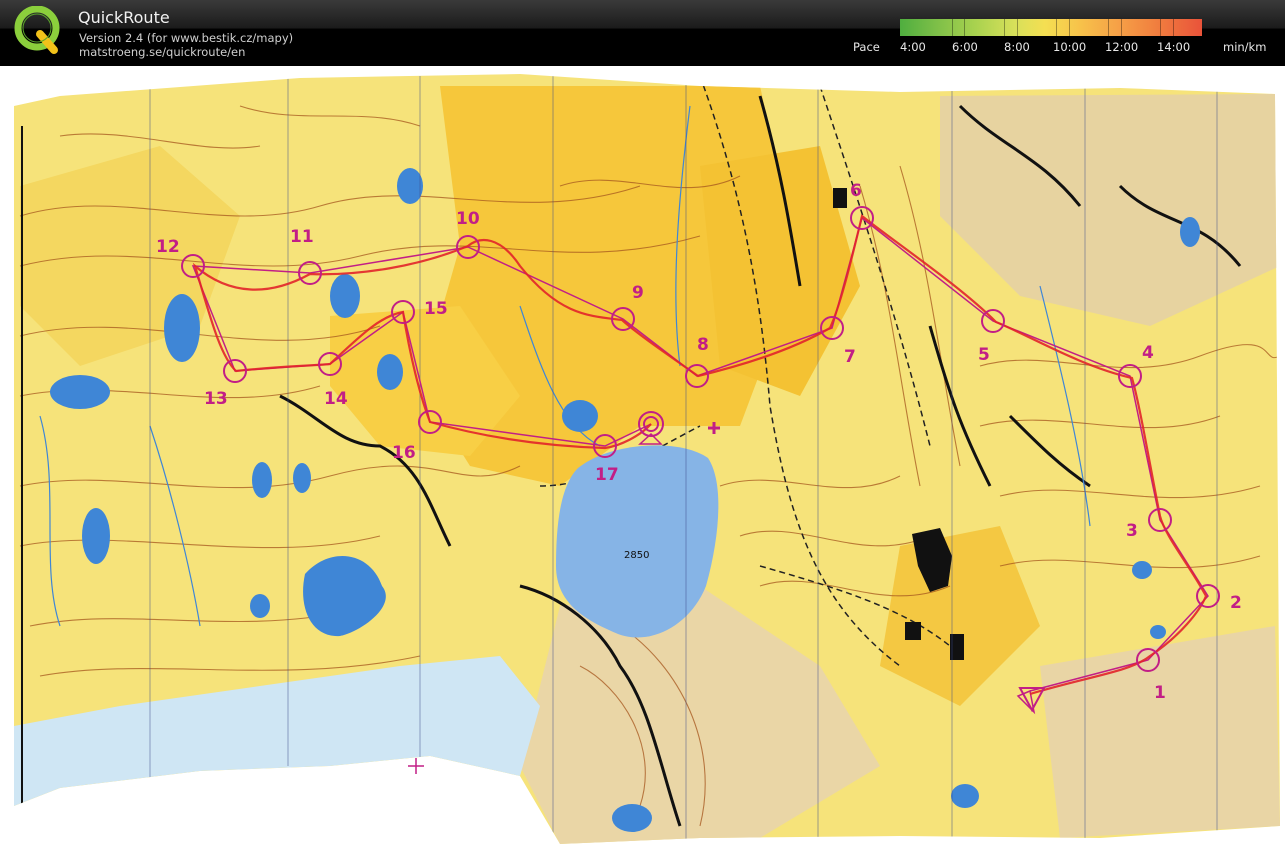 The image size is (1285, 866). What do you see at coordinates (703, 345) in the screenshot?
I see `control-number: 8` at bounding box center [703, 345].